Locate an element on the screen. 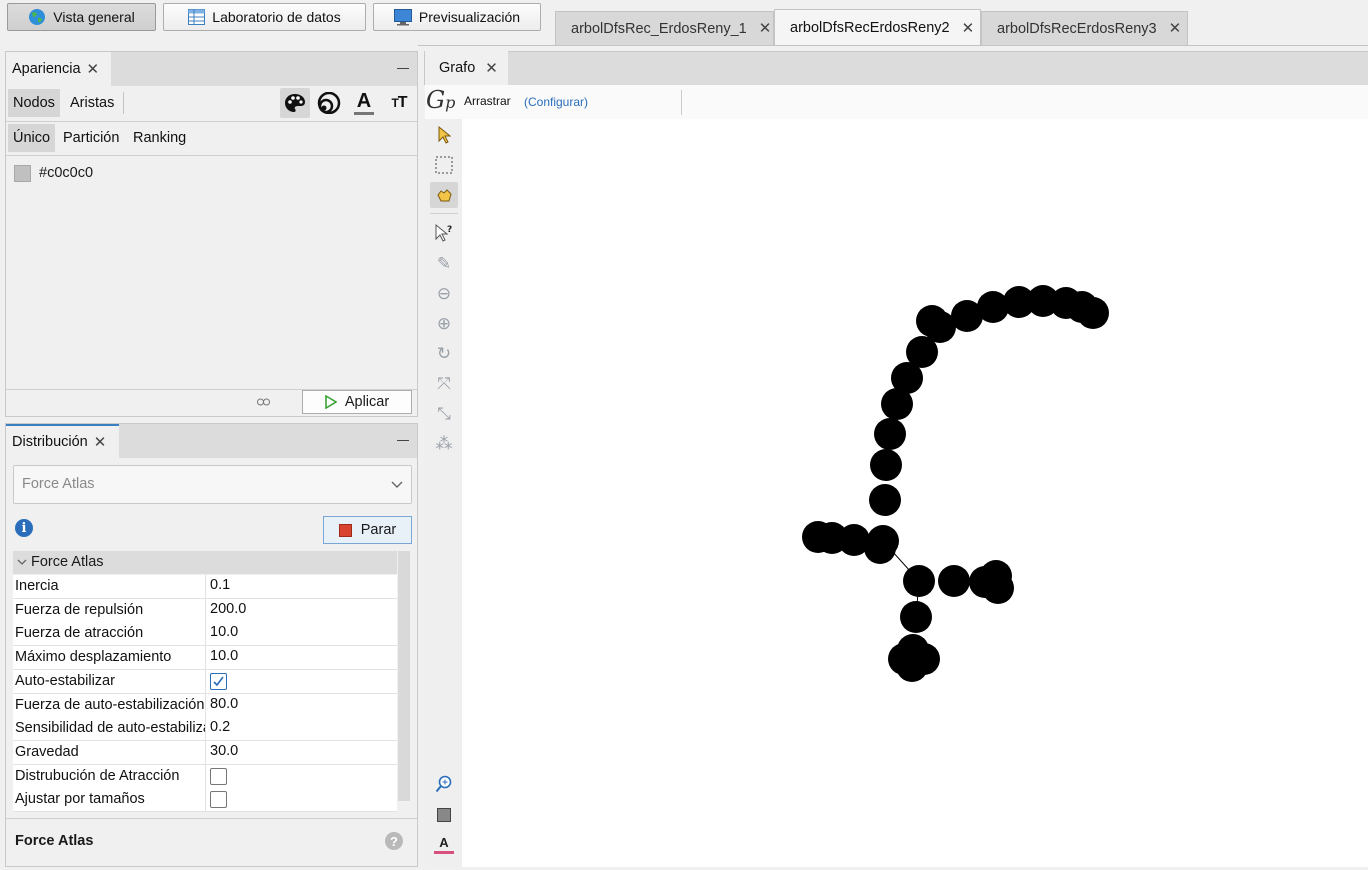 The height and width of the screenshot is (870, 1368). rotate-icon: ↻ is located at coordinates (444, 354).